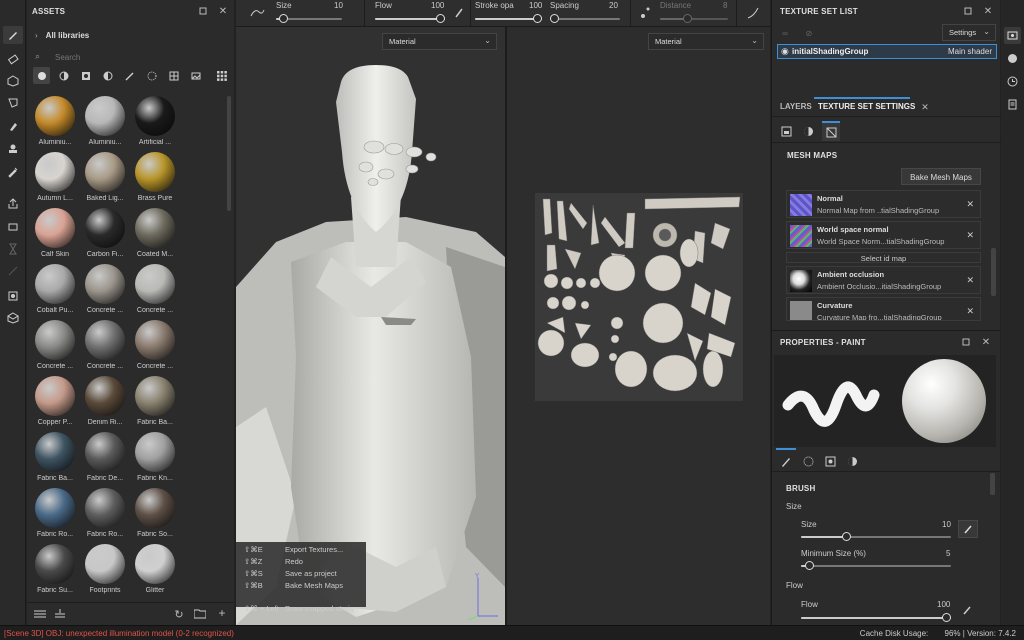  What do you see at coordinates (866, 106) in the screenshot?
I see `tab-texture-set-settings: TEXTURE SET SETTINGS` at bounding box center [866, 106].